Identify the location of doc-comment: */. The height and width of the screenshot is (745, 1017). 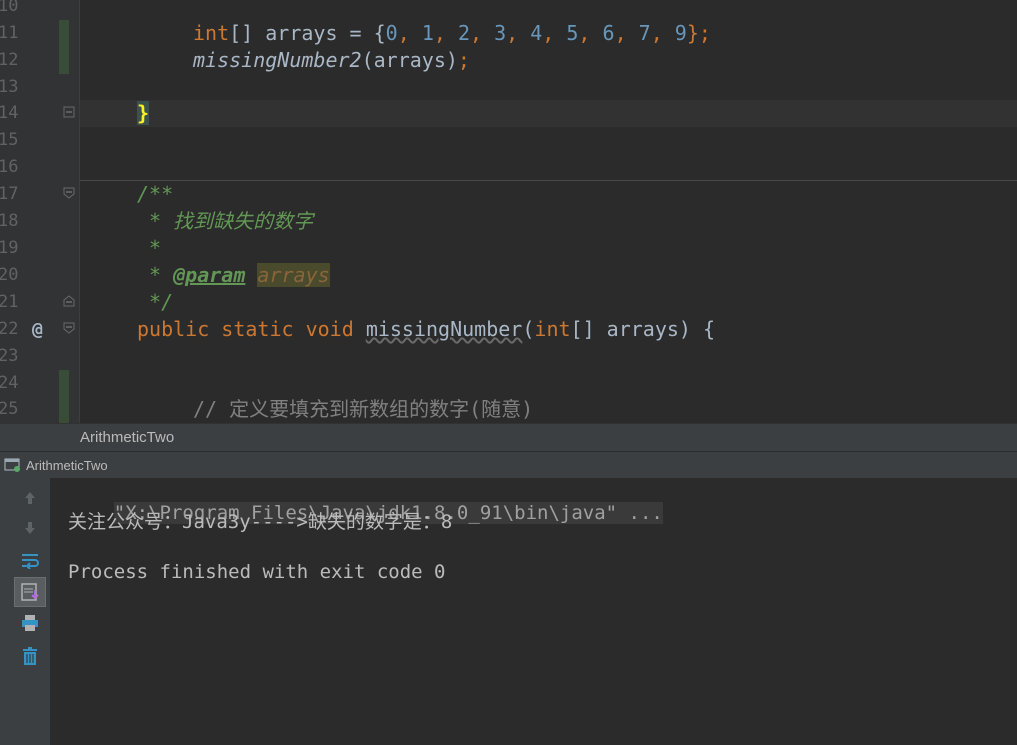
(155, 302).